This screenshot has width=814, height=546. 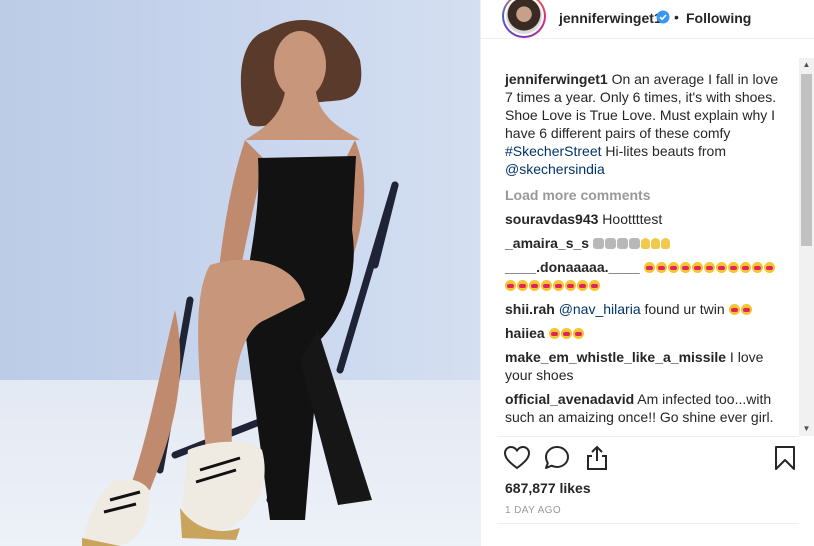 What do you see at coordinates (530, 309) in the screenshot?
I see `comment-username: shii.rah` at bounding box center [530, 309].